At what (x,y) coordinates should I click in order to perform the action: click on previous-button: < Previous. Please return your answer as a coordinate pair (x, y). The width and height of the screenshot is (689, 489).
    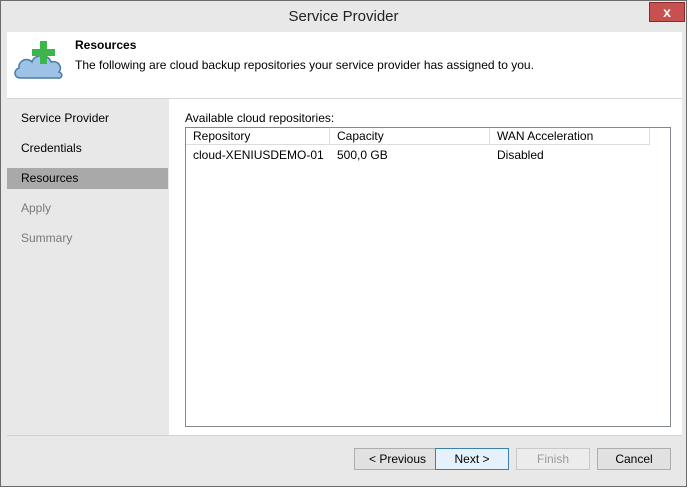
    Looking at the image, I should click on (397, 459).